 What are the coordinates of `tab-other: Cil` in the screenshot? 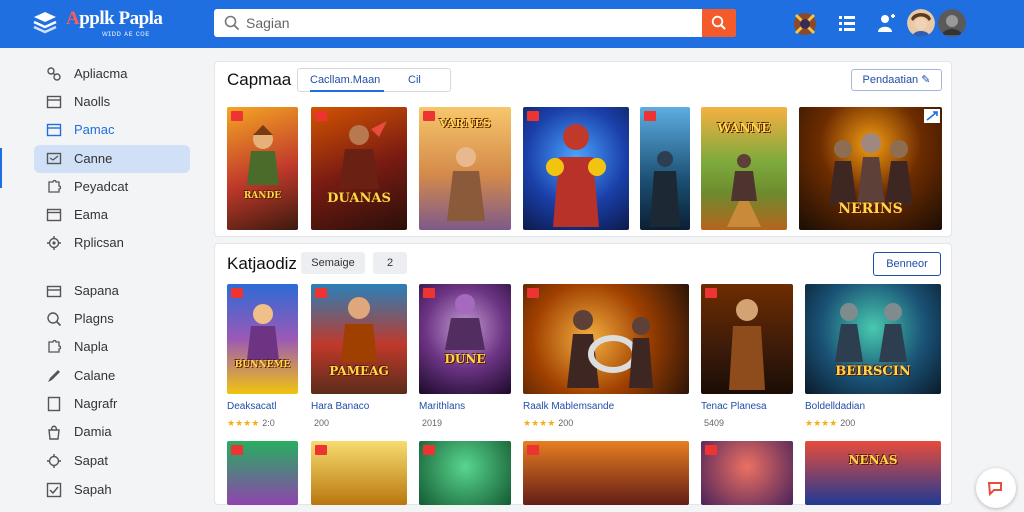 It's located at (414, 80).